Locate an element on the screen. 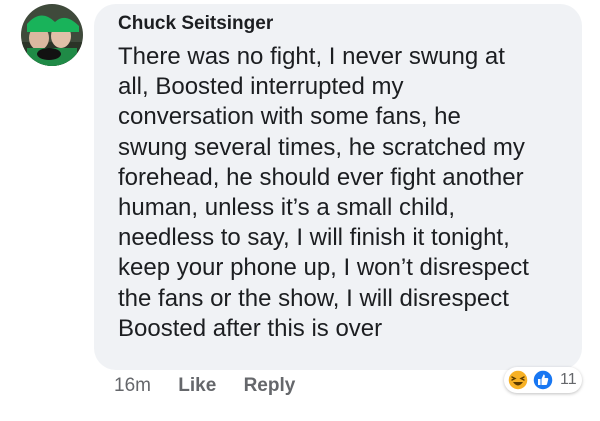 The width and height of the screenshot is (600, 421). comment-text-line: swung several times, he scratched my is located at coordinates (321, 147).